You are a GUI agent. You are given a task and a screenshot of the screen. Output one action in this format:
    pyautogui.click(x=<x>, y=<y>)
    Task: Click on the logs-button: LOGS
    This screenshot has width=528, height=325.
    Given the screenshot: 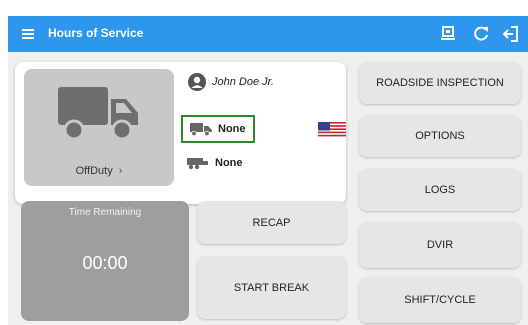 What is the action you would take?
    pyautogui.click(x=440, y=190)
    